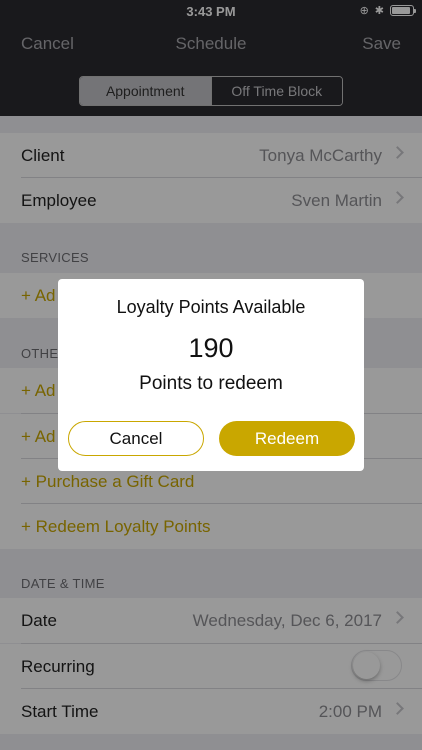  What do you see at coordinates (211, 383) in the screenshot?
I see `points-subtitle: Points to redeem` at bounding box center [211, 383].